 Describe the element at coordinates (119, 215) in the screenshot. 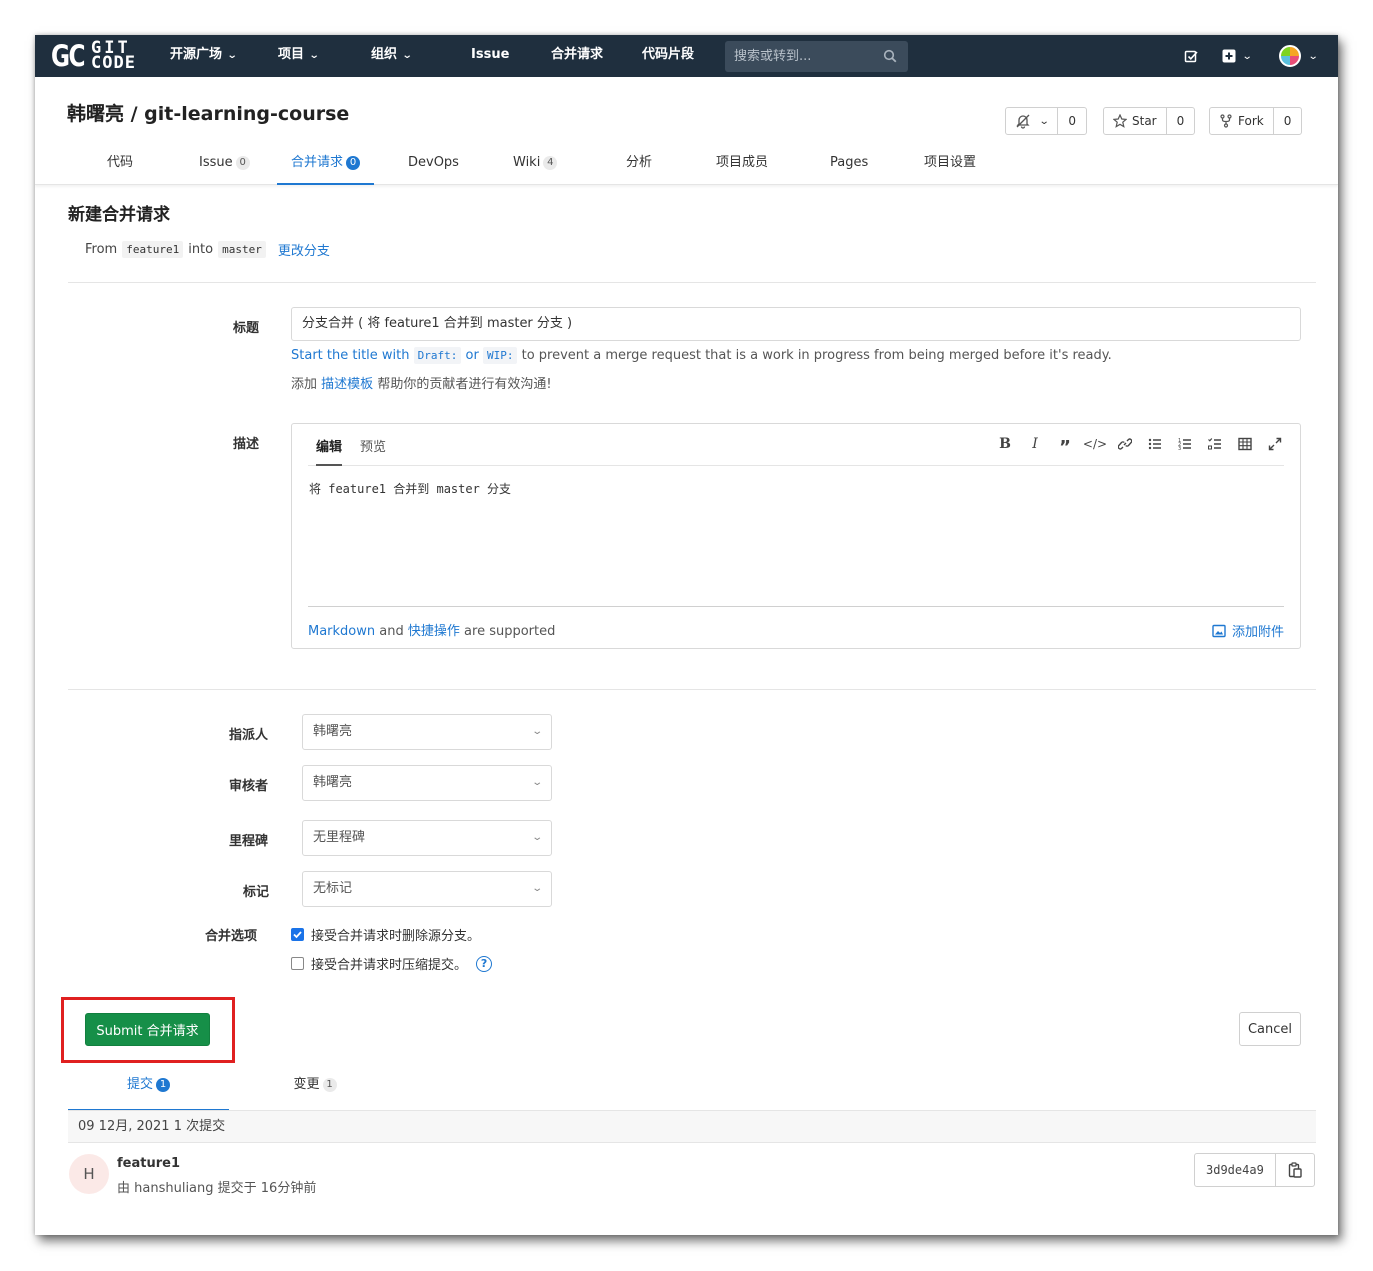

I see `page-title: 新建合并请求` at that location.